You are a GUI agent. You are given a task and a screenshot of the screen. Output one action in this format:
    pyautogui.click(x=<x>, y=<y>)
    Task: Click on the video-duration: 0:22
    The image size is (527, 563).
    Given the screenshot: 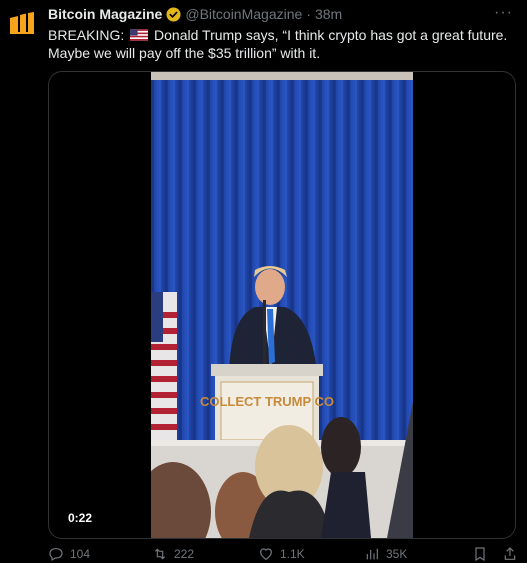 What is the action you would take?
    pyautogui.click(x=80, y=518)
    